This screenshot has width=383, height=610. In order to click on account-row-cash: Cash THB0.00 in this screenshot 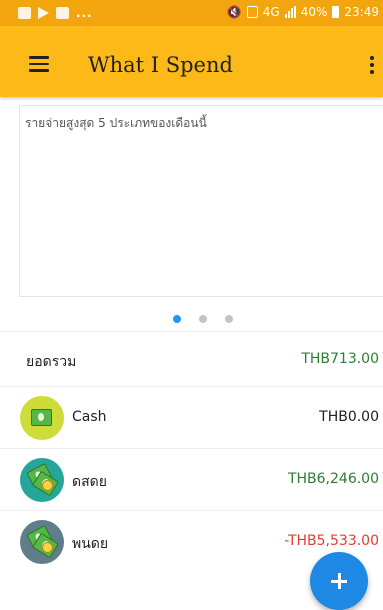, I will do `click(191, 417)`.